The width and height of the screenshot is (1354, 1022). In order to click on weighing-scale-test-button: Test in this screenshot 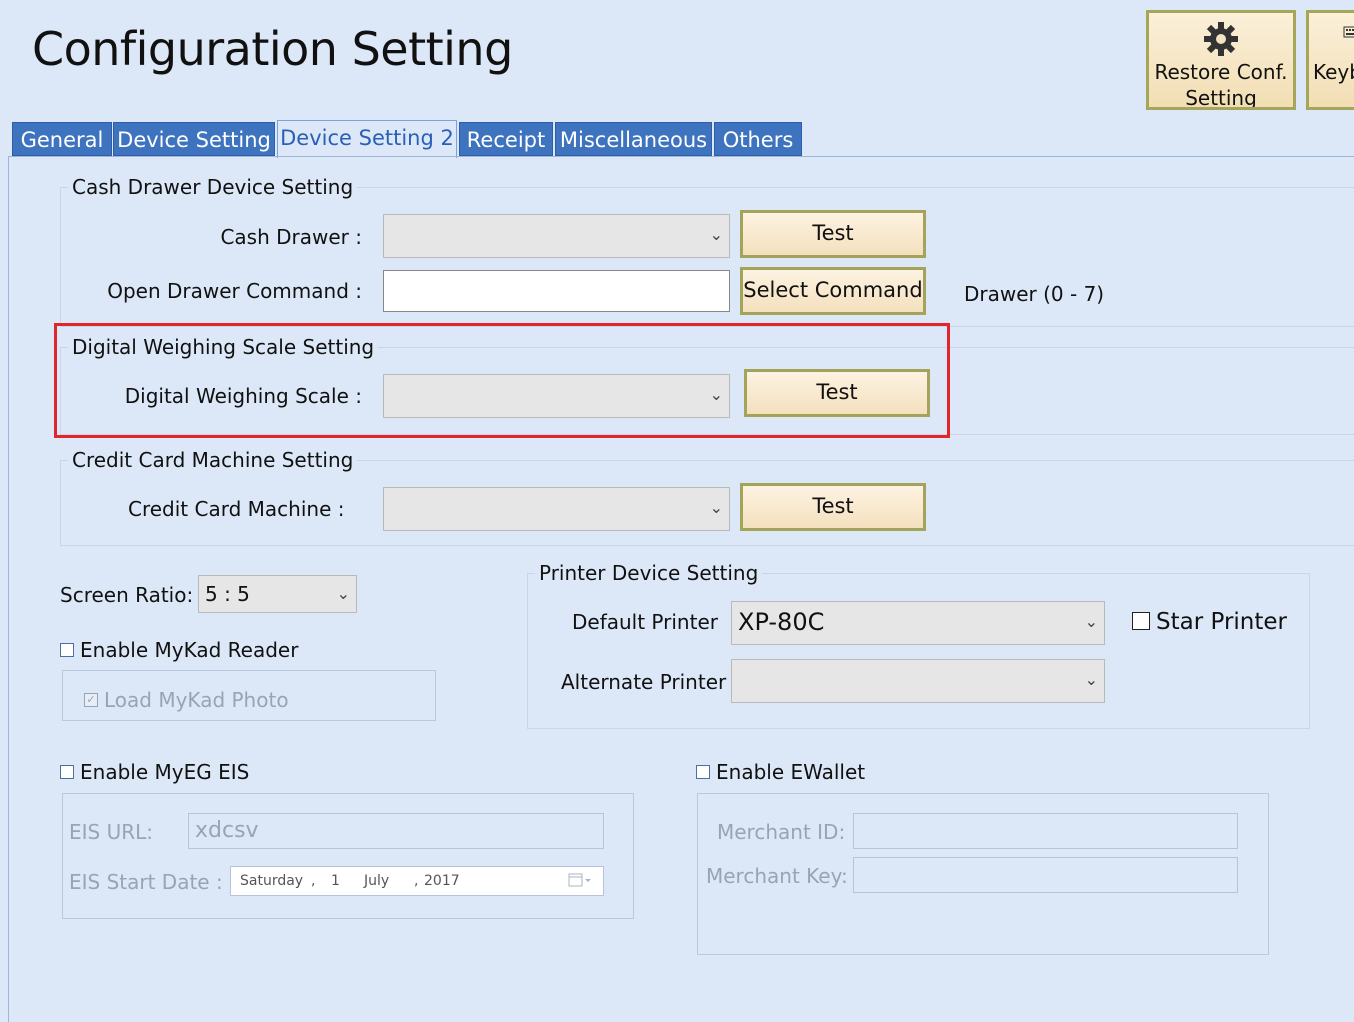, I will do `click(837, 393)`.